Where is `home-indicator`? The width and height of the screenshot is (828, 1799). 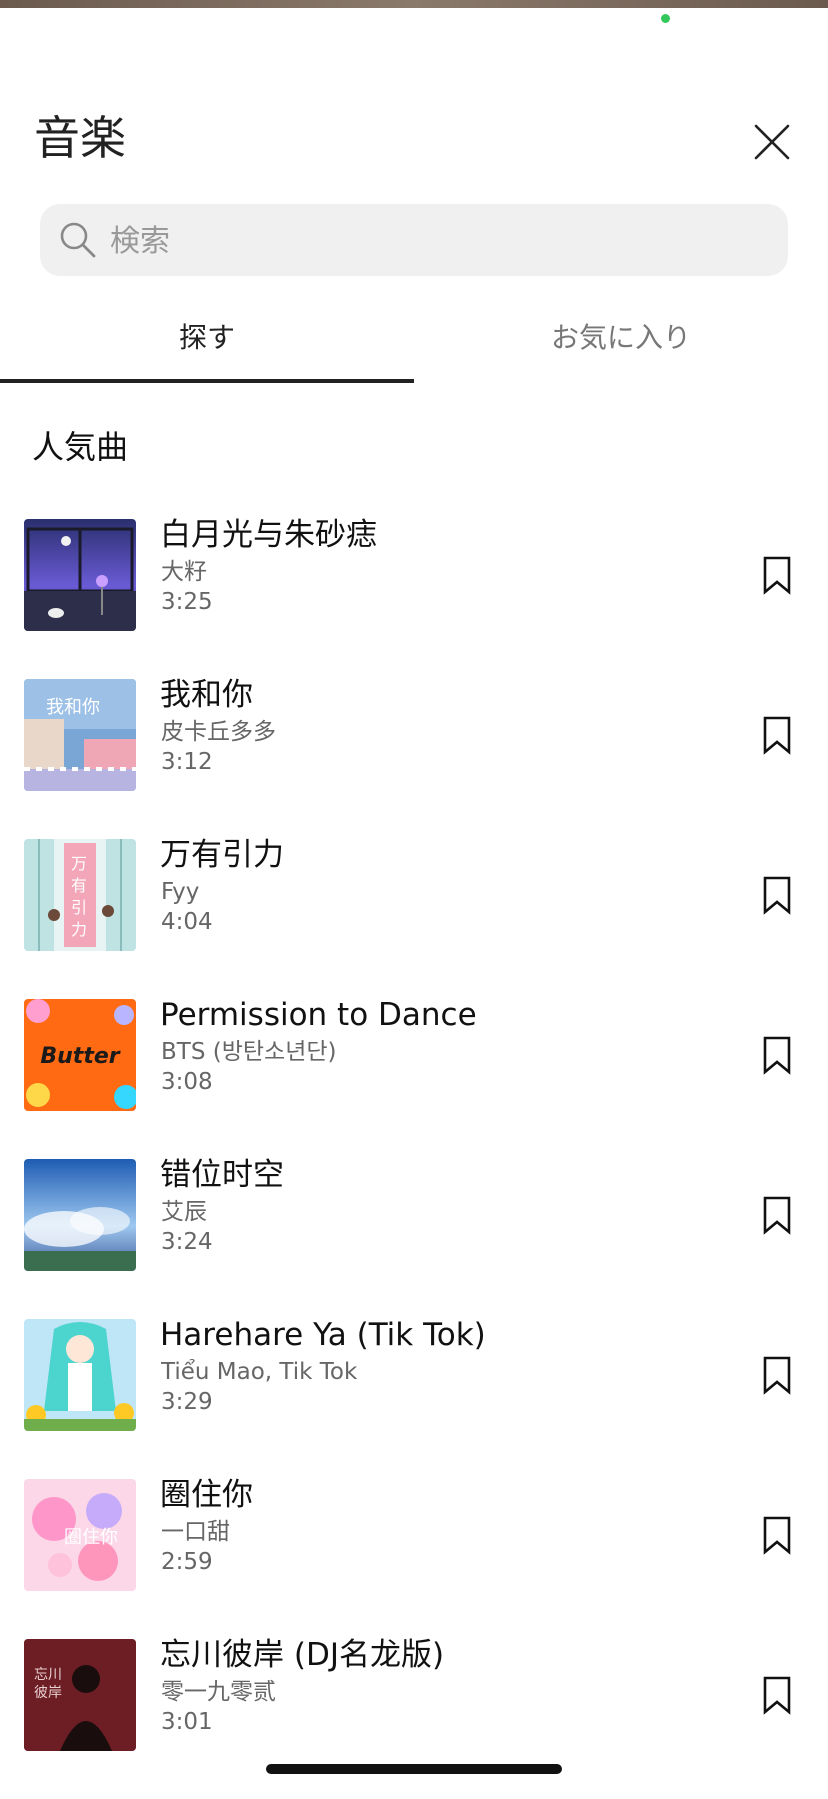
home-indicator is located at coordinates (414, 1769).